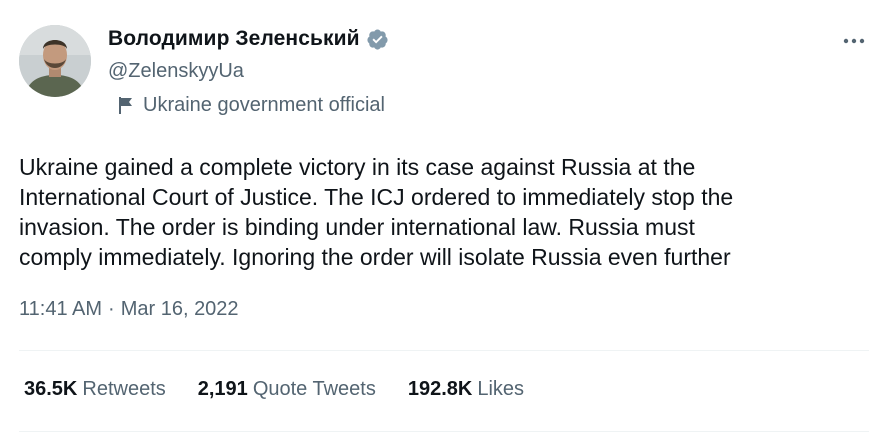 This screenshot has height=444, width=882. I want to click on author-display-name: Володимир Зеленський, so click(234, 39).